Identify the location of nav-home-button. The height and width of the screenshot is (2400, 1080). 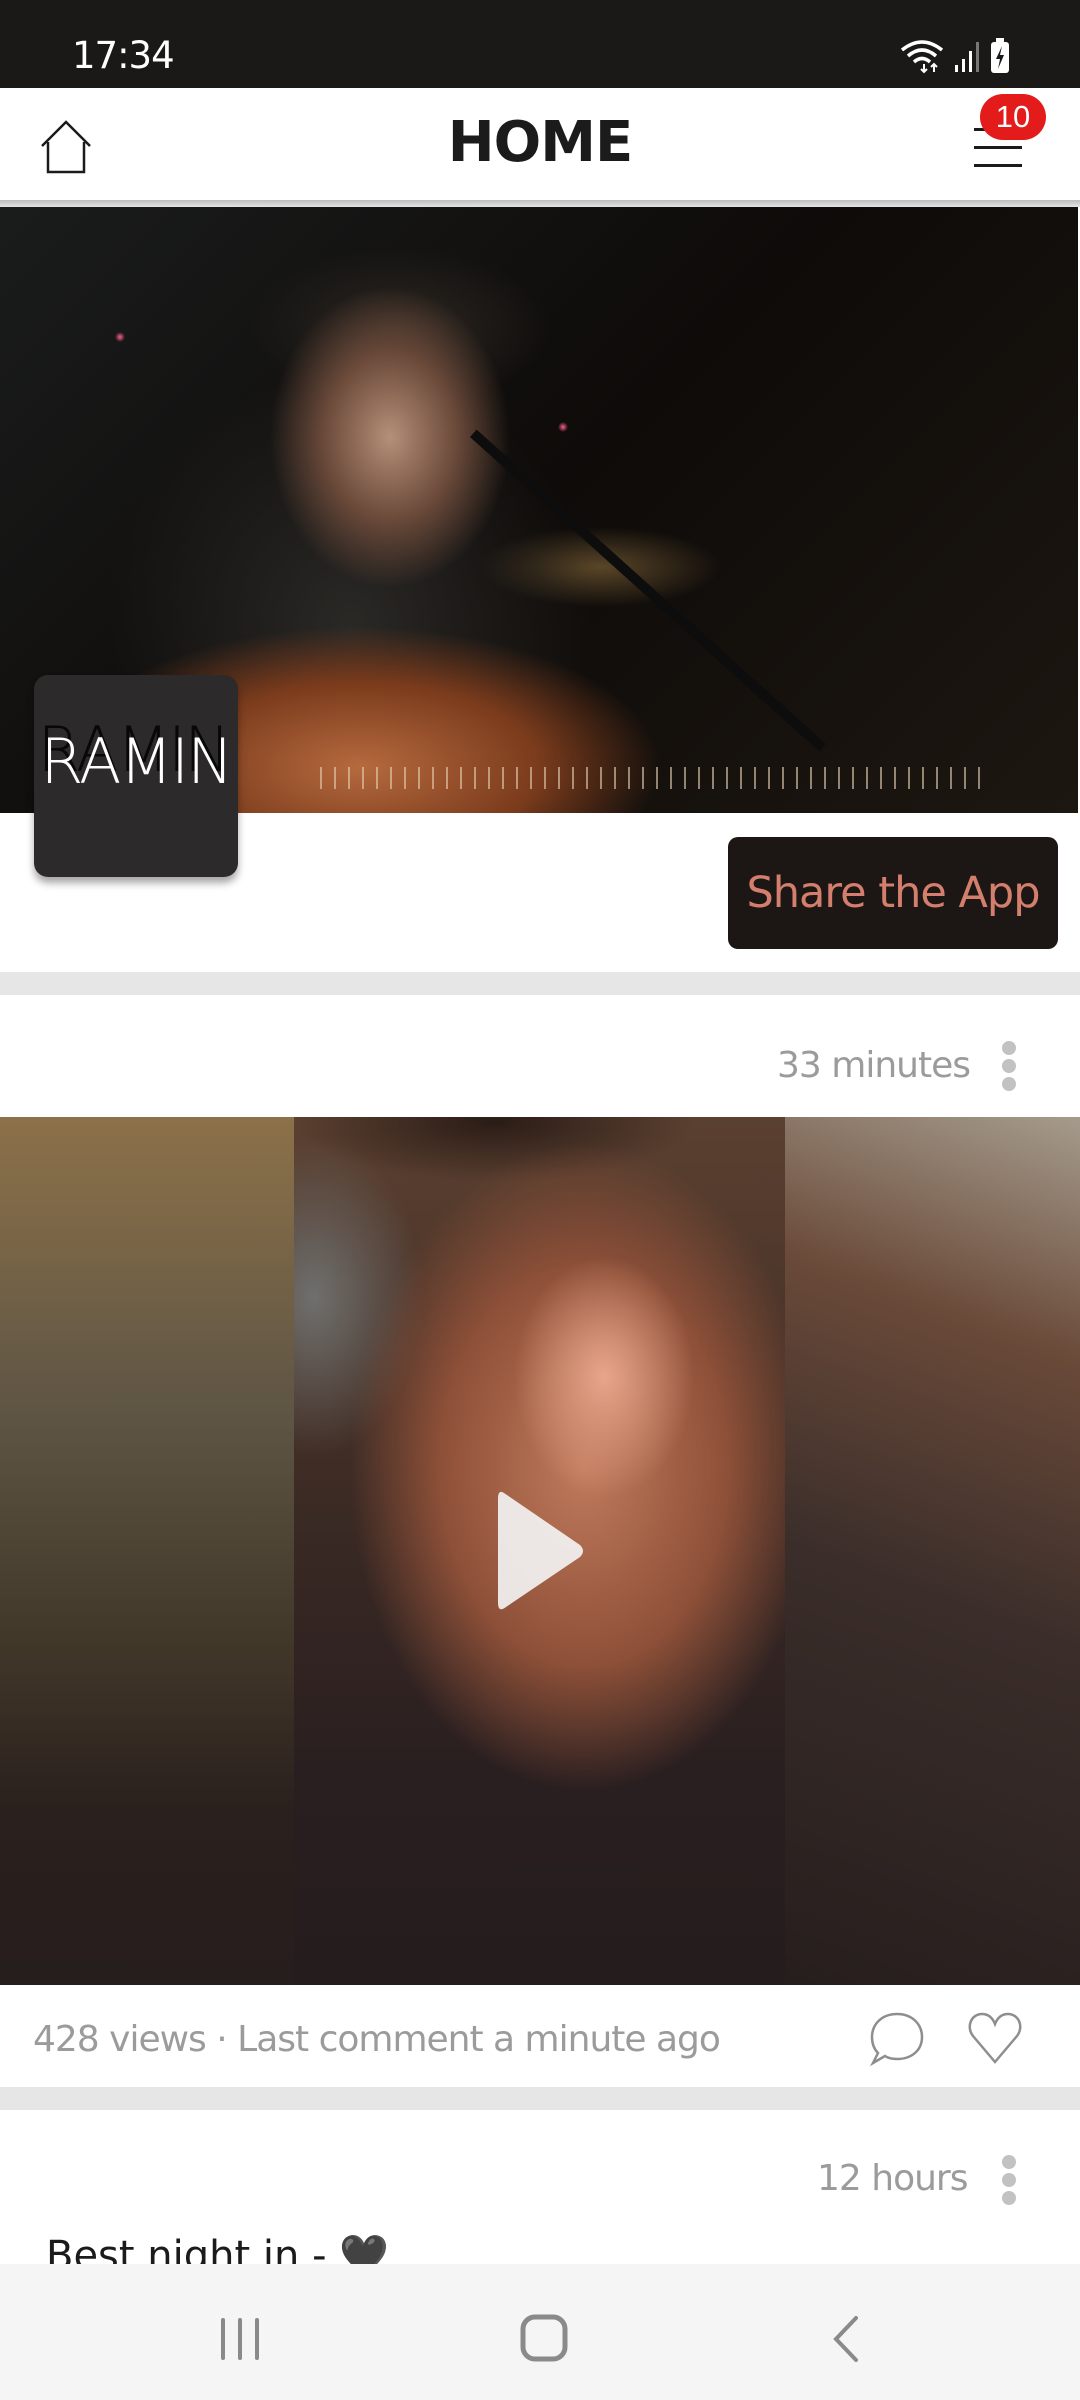
(544, 2338).